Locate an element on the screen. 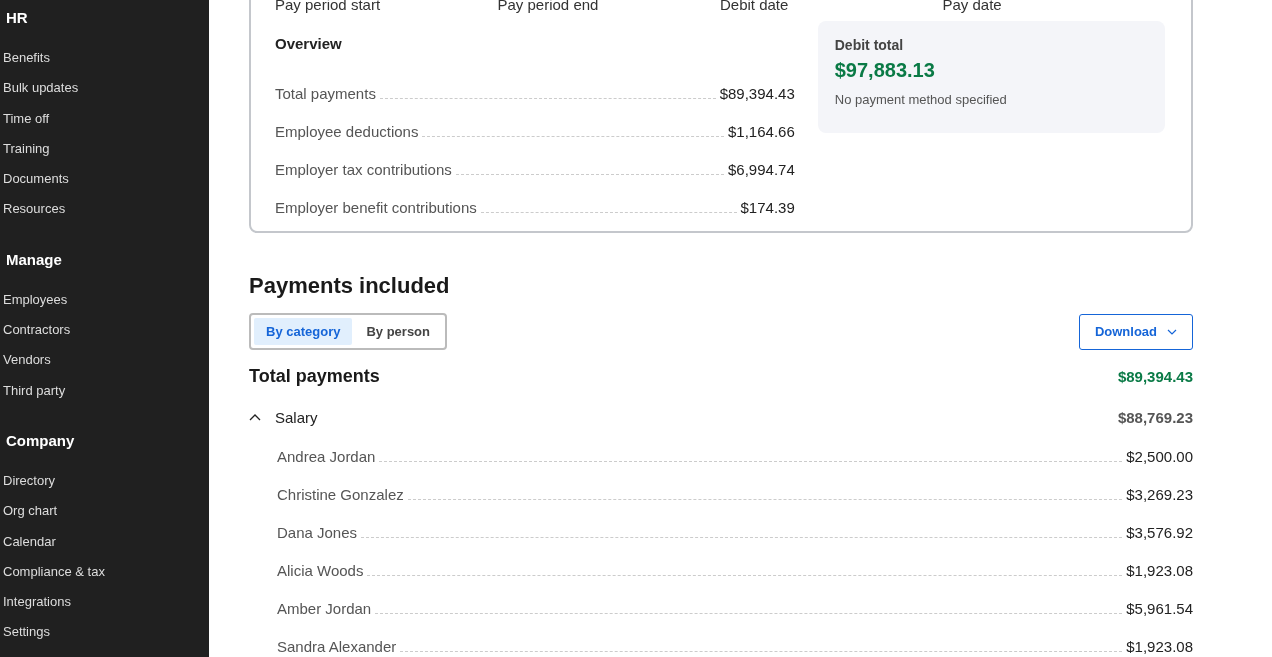  nav-link: Benefits is located at coordinates (104, 64).